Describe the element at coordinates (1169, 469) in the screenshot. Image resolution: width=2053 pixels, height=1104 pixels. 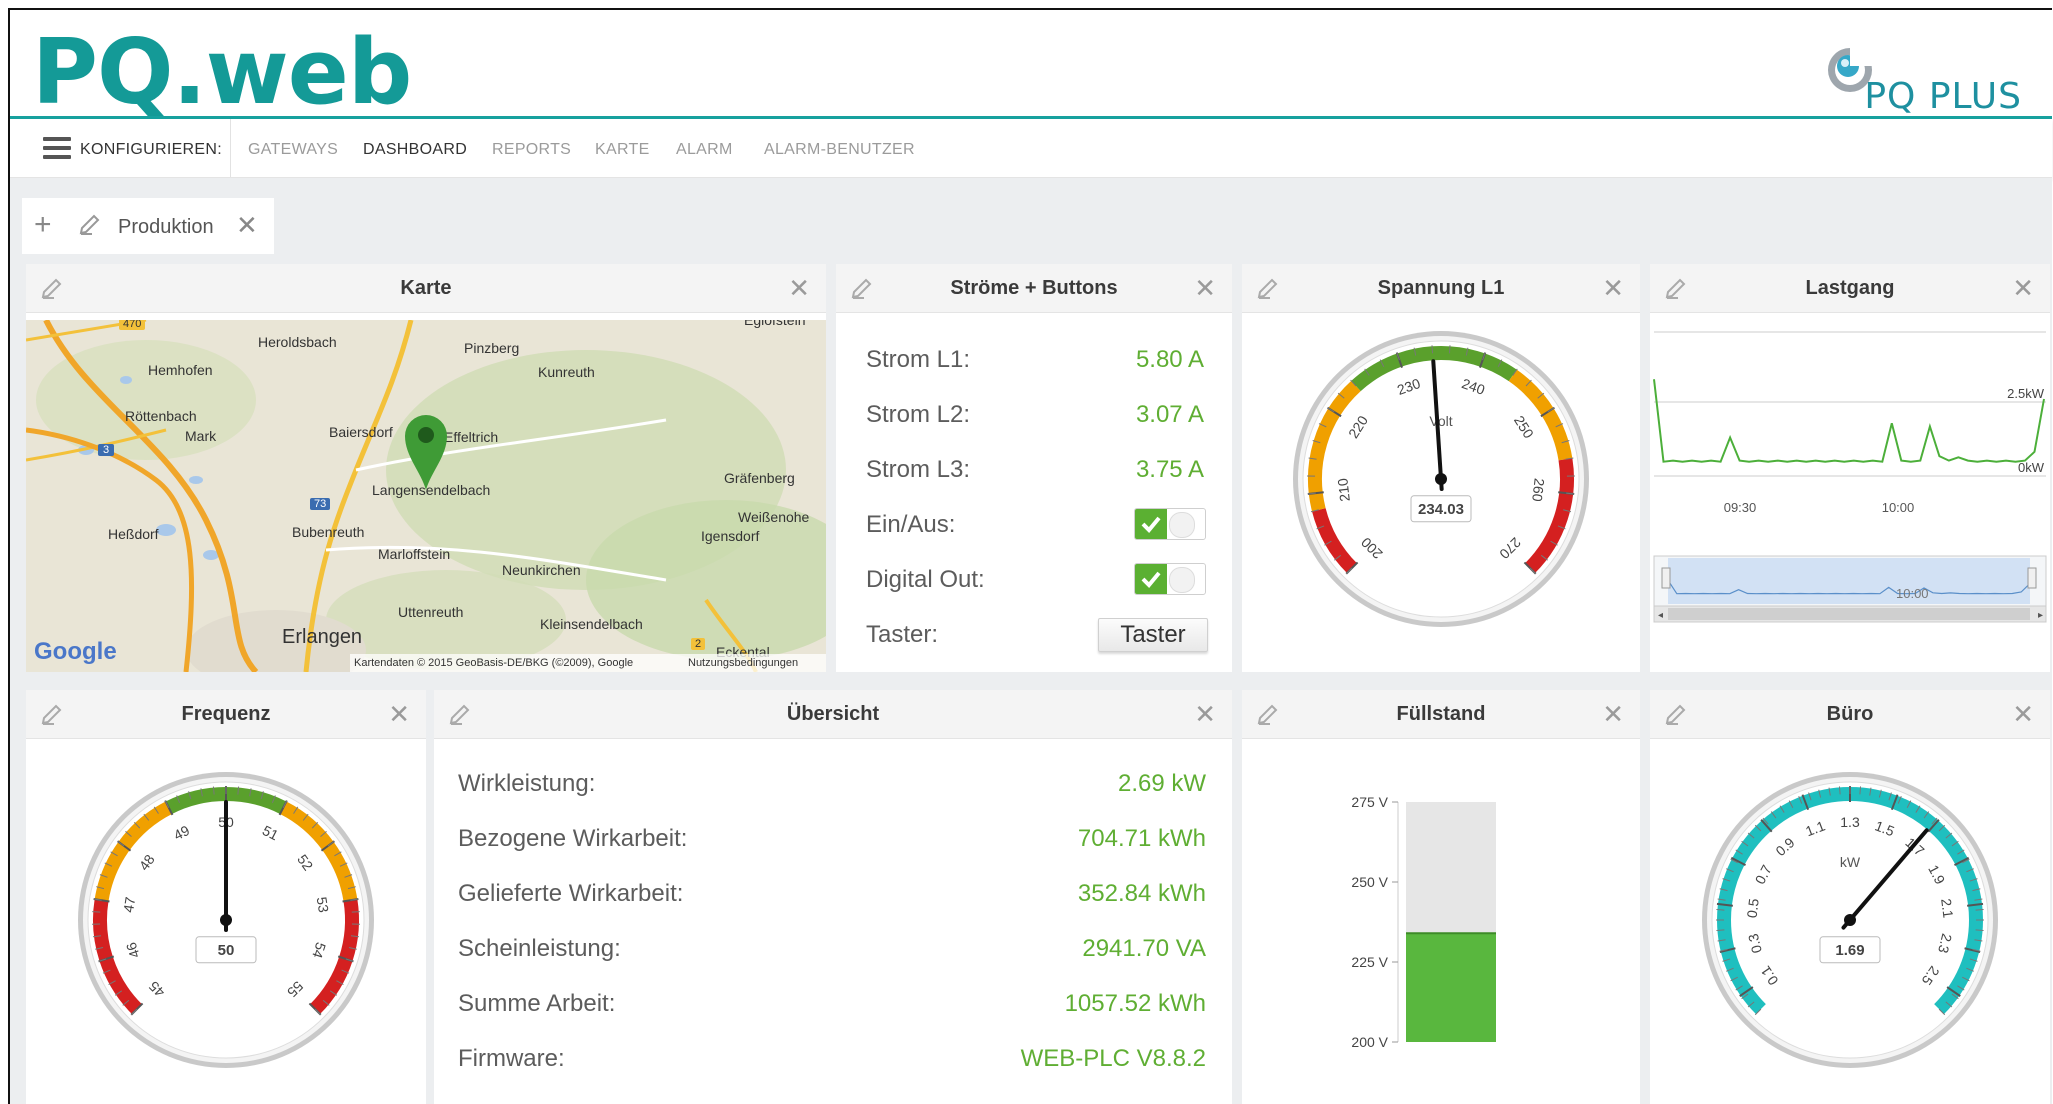
I see `strom-l3-value: 3.75 A` at that location.